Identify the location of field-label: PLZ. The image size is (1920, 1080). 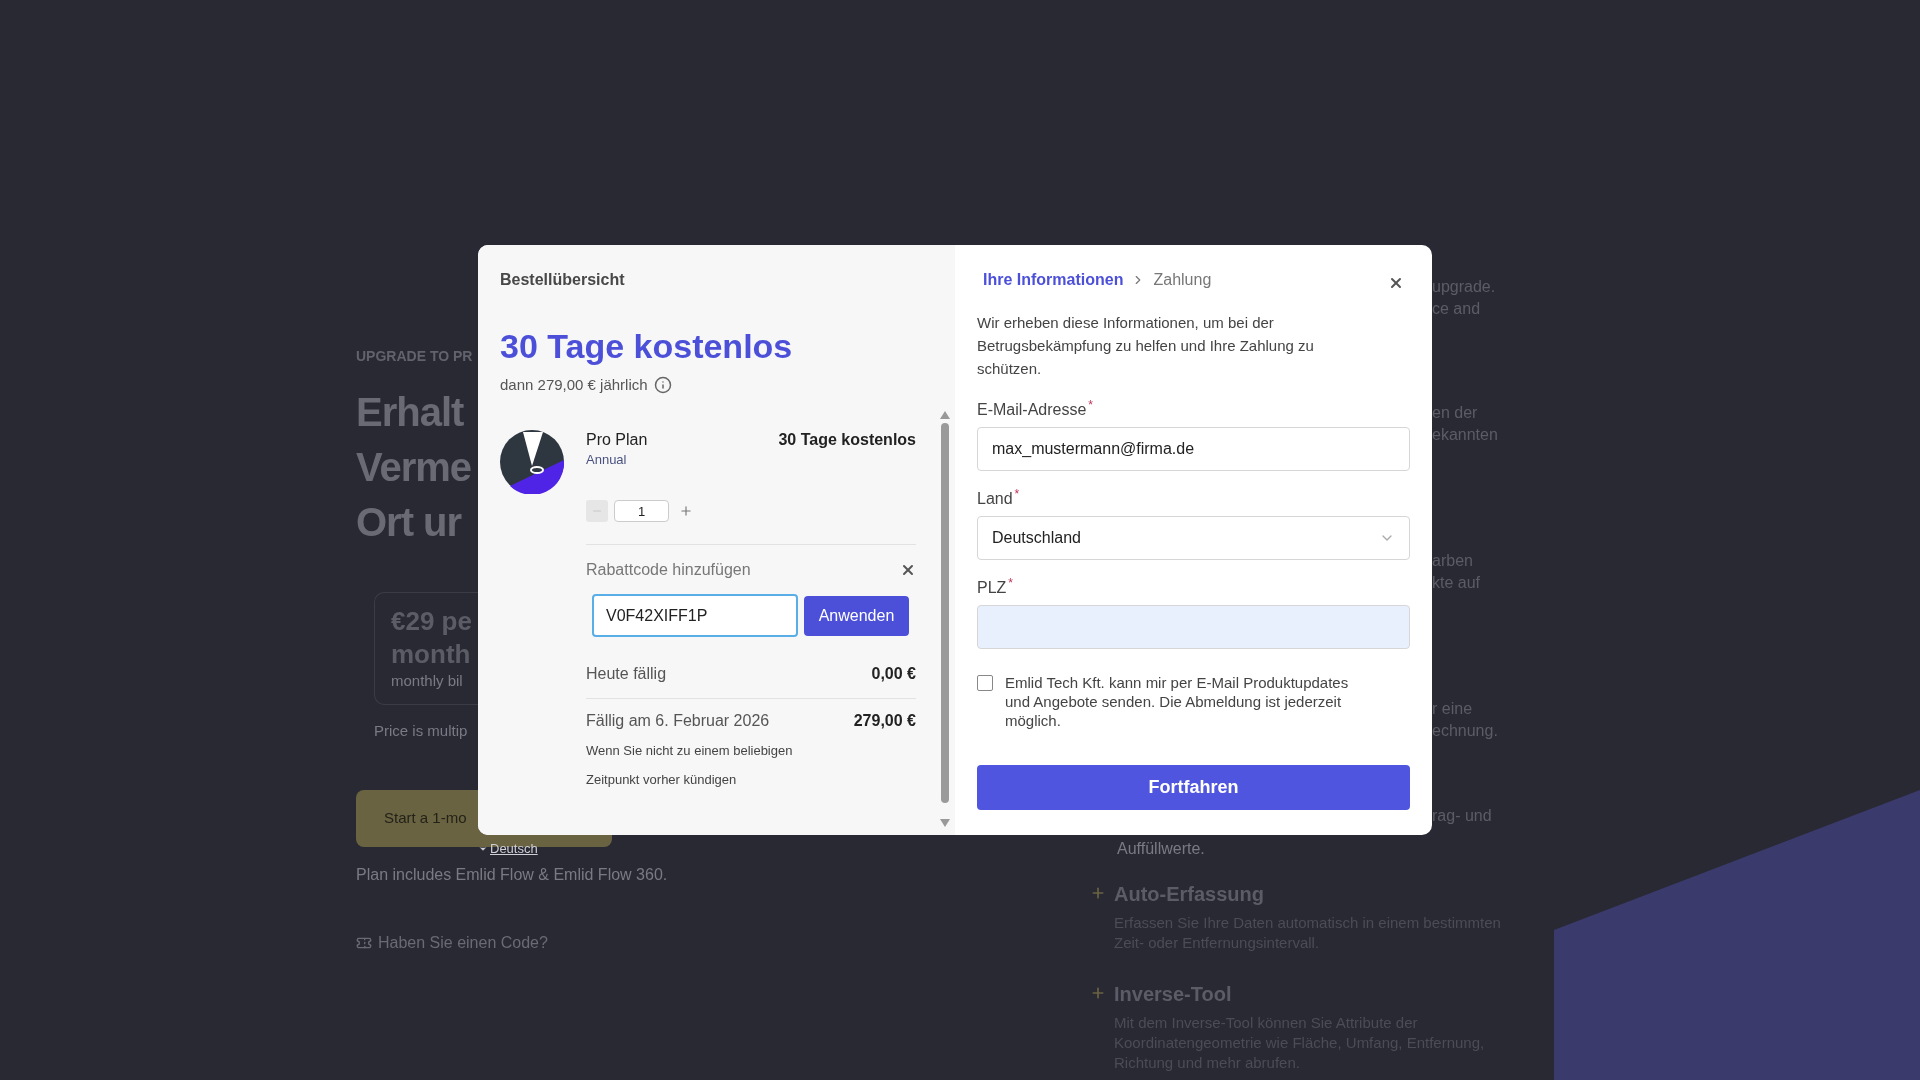
(992, 588).